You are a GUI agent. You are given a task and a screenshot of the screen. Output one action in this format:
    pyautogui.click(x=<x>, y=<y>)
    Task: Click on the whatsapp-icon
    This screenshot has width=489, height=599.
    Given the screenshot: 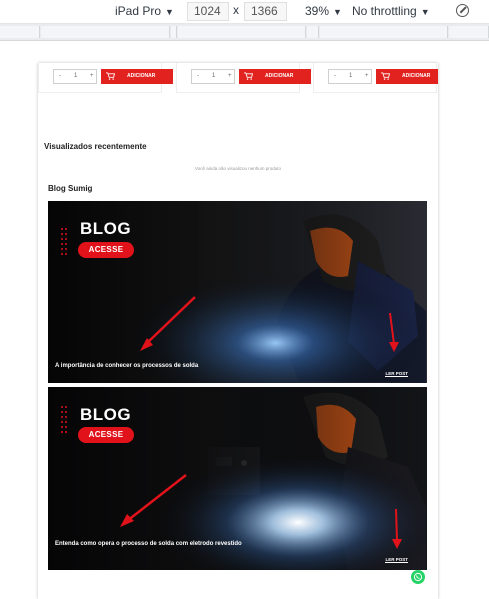 What is the action you would take?
    pyautogui.click(x=418, y=577)
    